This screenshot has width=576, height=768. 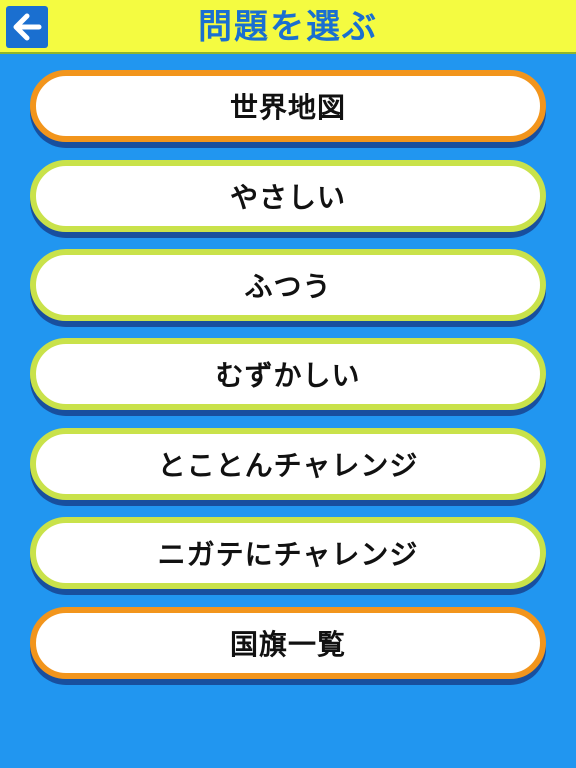 I want to click on header-bar: 問題を選ぶ, so click(x=288, y=27).